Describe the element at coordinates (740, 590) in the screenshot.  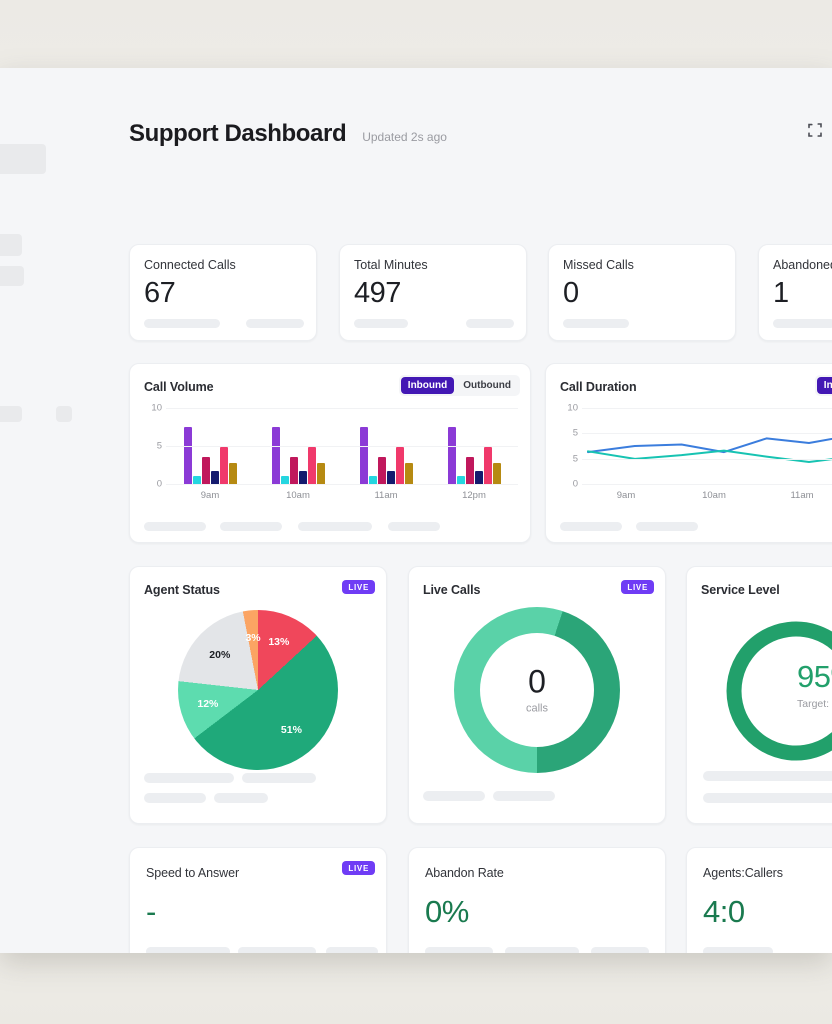
I see `card-title: Service Level` at that location.